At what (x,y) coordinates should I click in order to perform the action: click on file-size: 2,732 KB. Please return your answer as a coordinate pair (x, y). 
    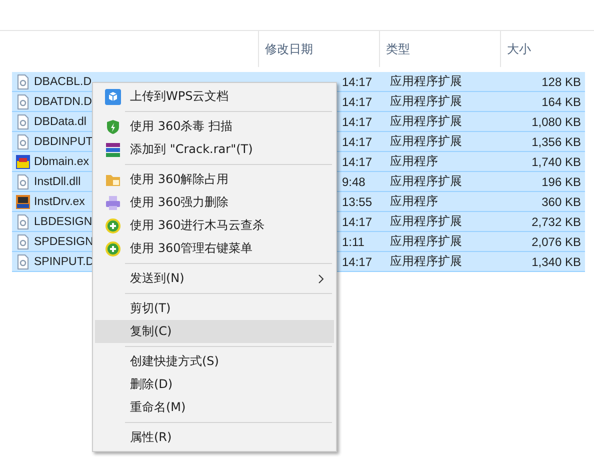
    Looking at the image, I should click on (556, 221).